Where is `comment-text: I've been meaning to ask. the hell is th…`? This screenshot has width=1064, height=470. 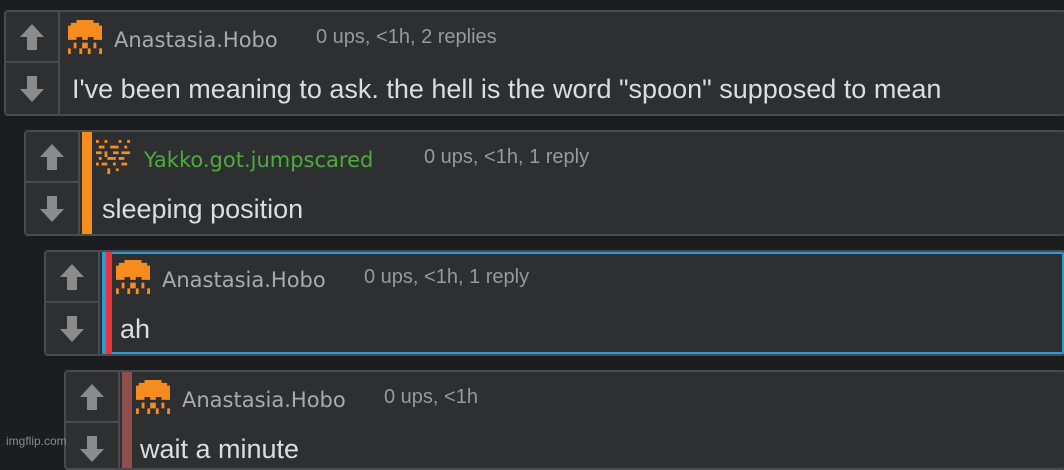
comment-text: I've been meaning to ask. the hell is th… is located at coordinates (507, 89).